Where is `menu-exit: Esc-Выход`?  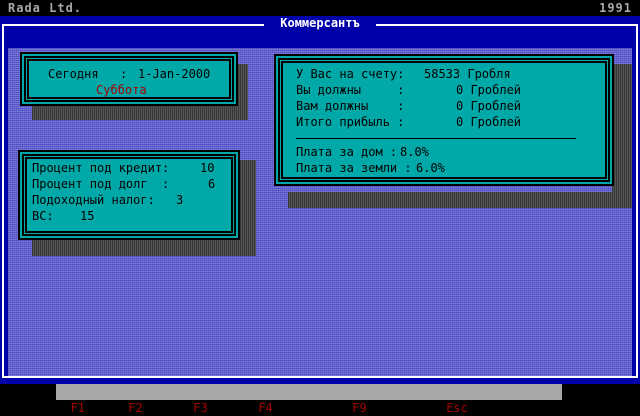
menu-exit: Esc-Выход is located at coordinates (478, 408).